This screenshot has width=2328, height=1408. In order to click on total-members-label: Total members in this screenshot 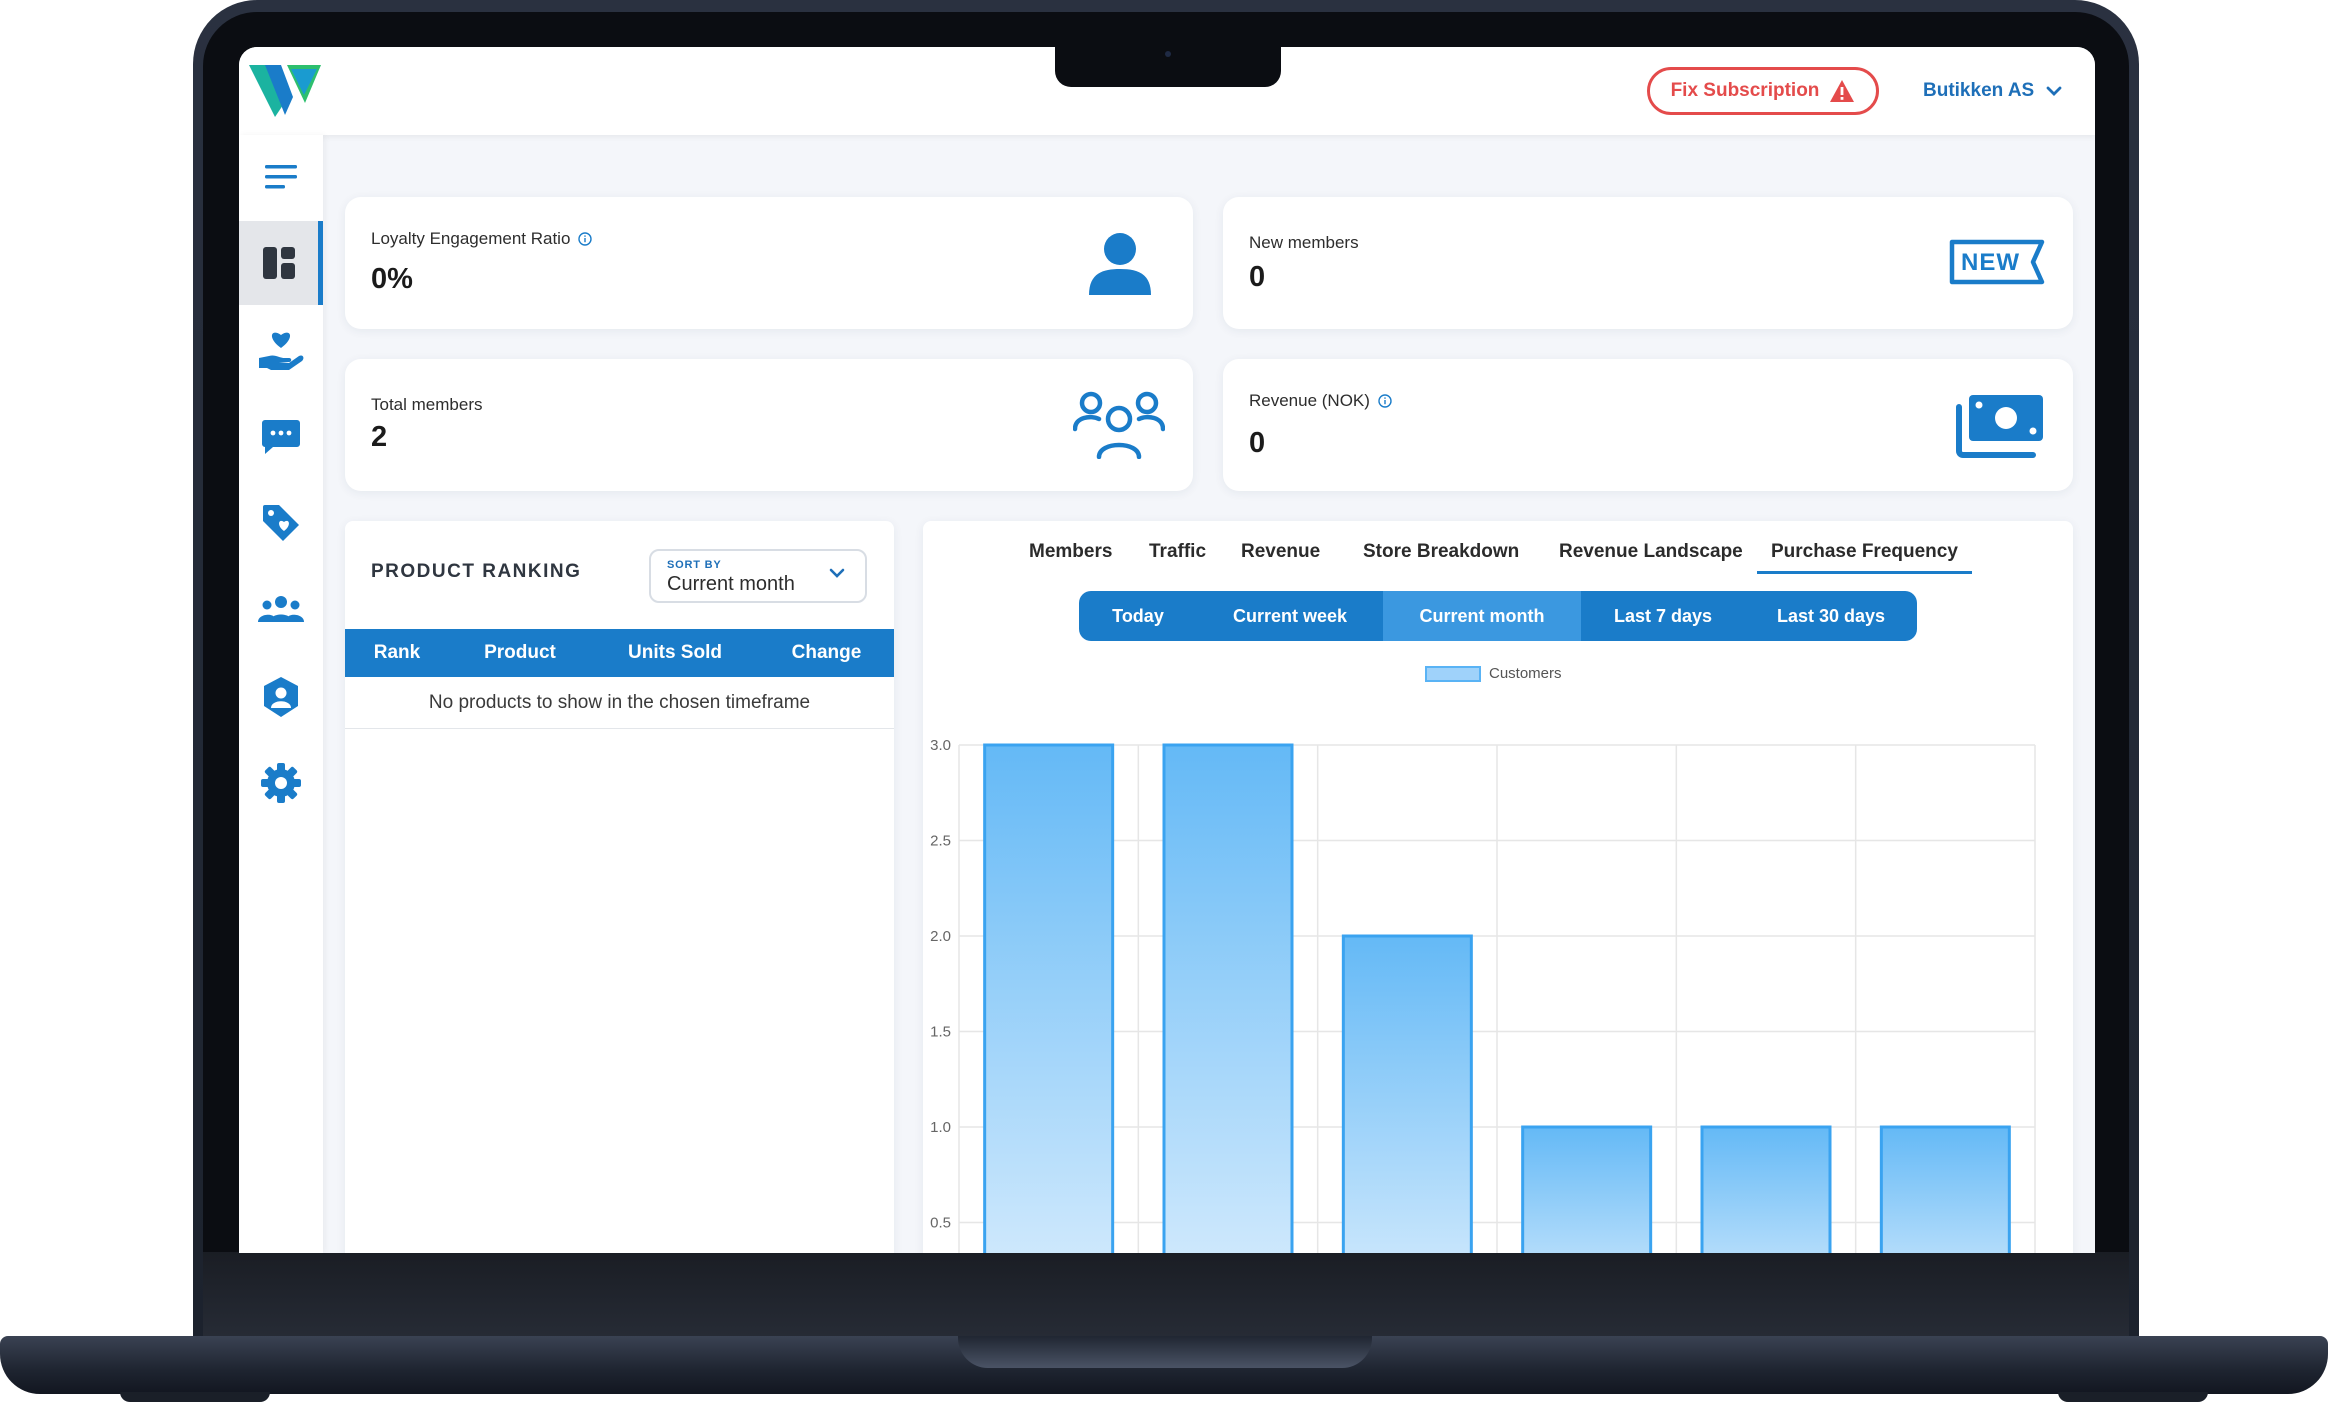, I will do `click(427, 404)`.